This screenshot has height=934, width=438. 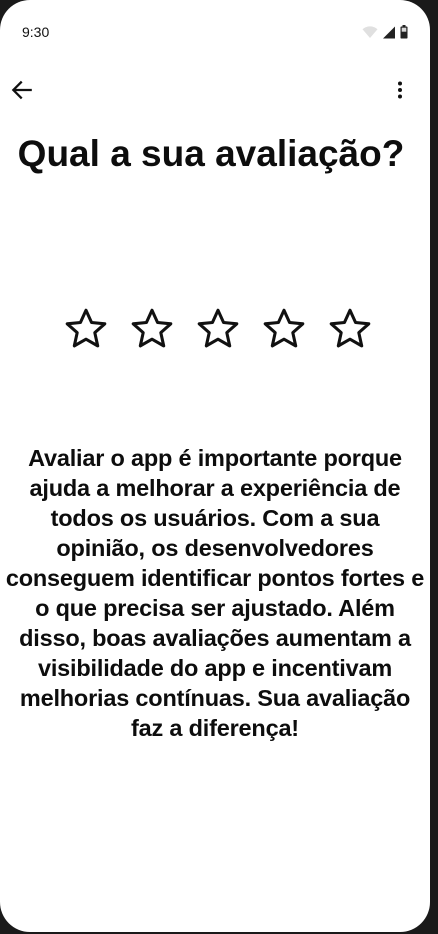 I want to click on star-5-icon, so click(x=350, y=329).